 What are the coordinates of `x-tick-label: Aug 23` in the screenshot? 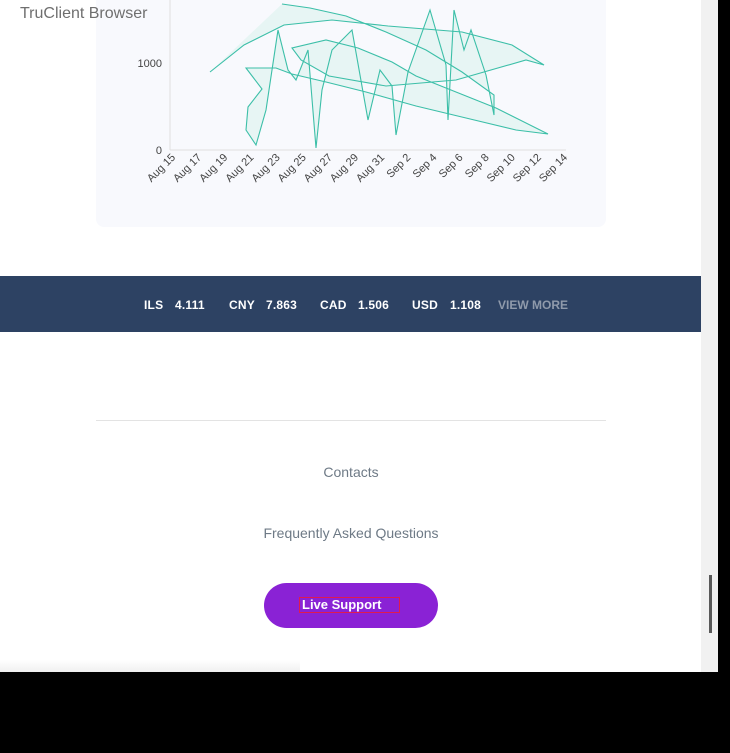 It's located at (266, 168).